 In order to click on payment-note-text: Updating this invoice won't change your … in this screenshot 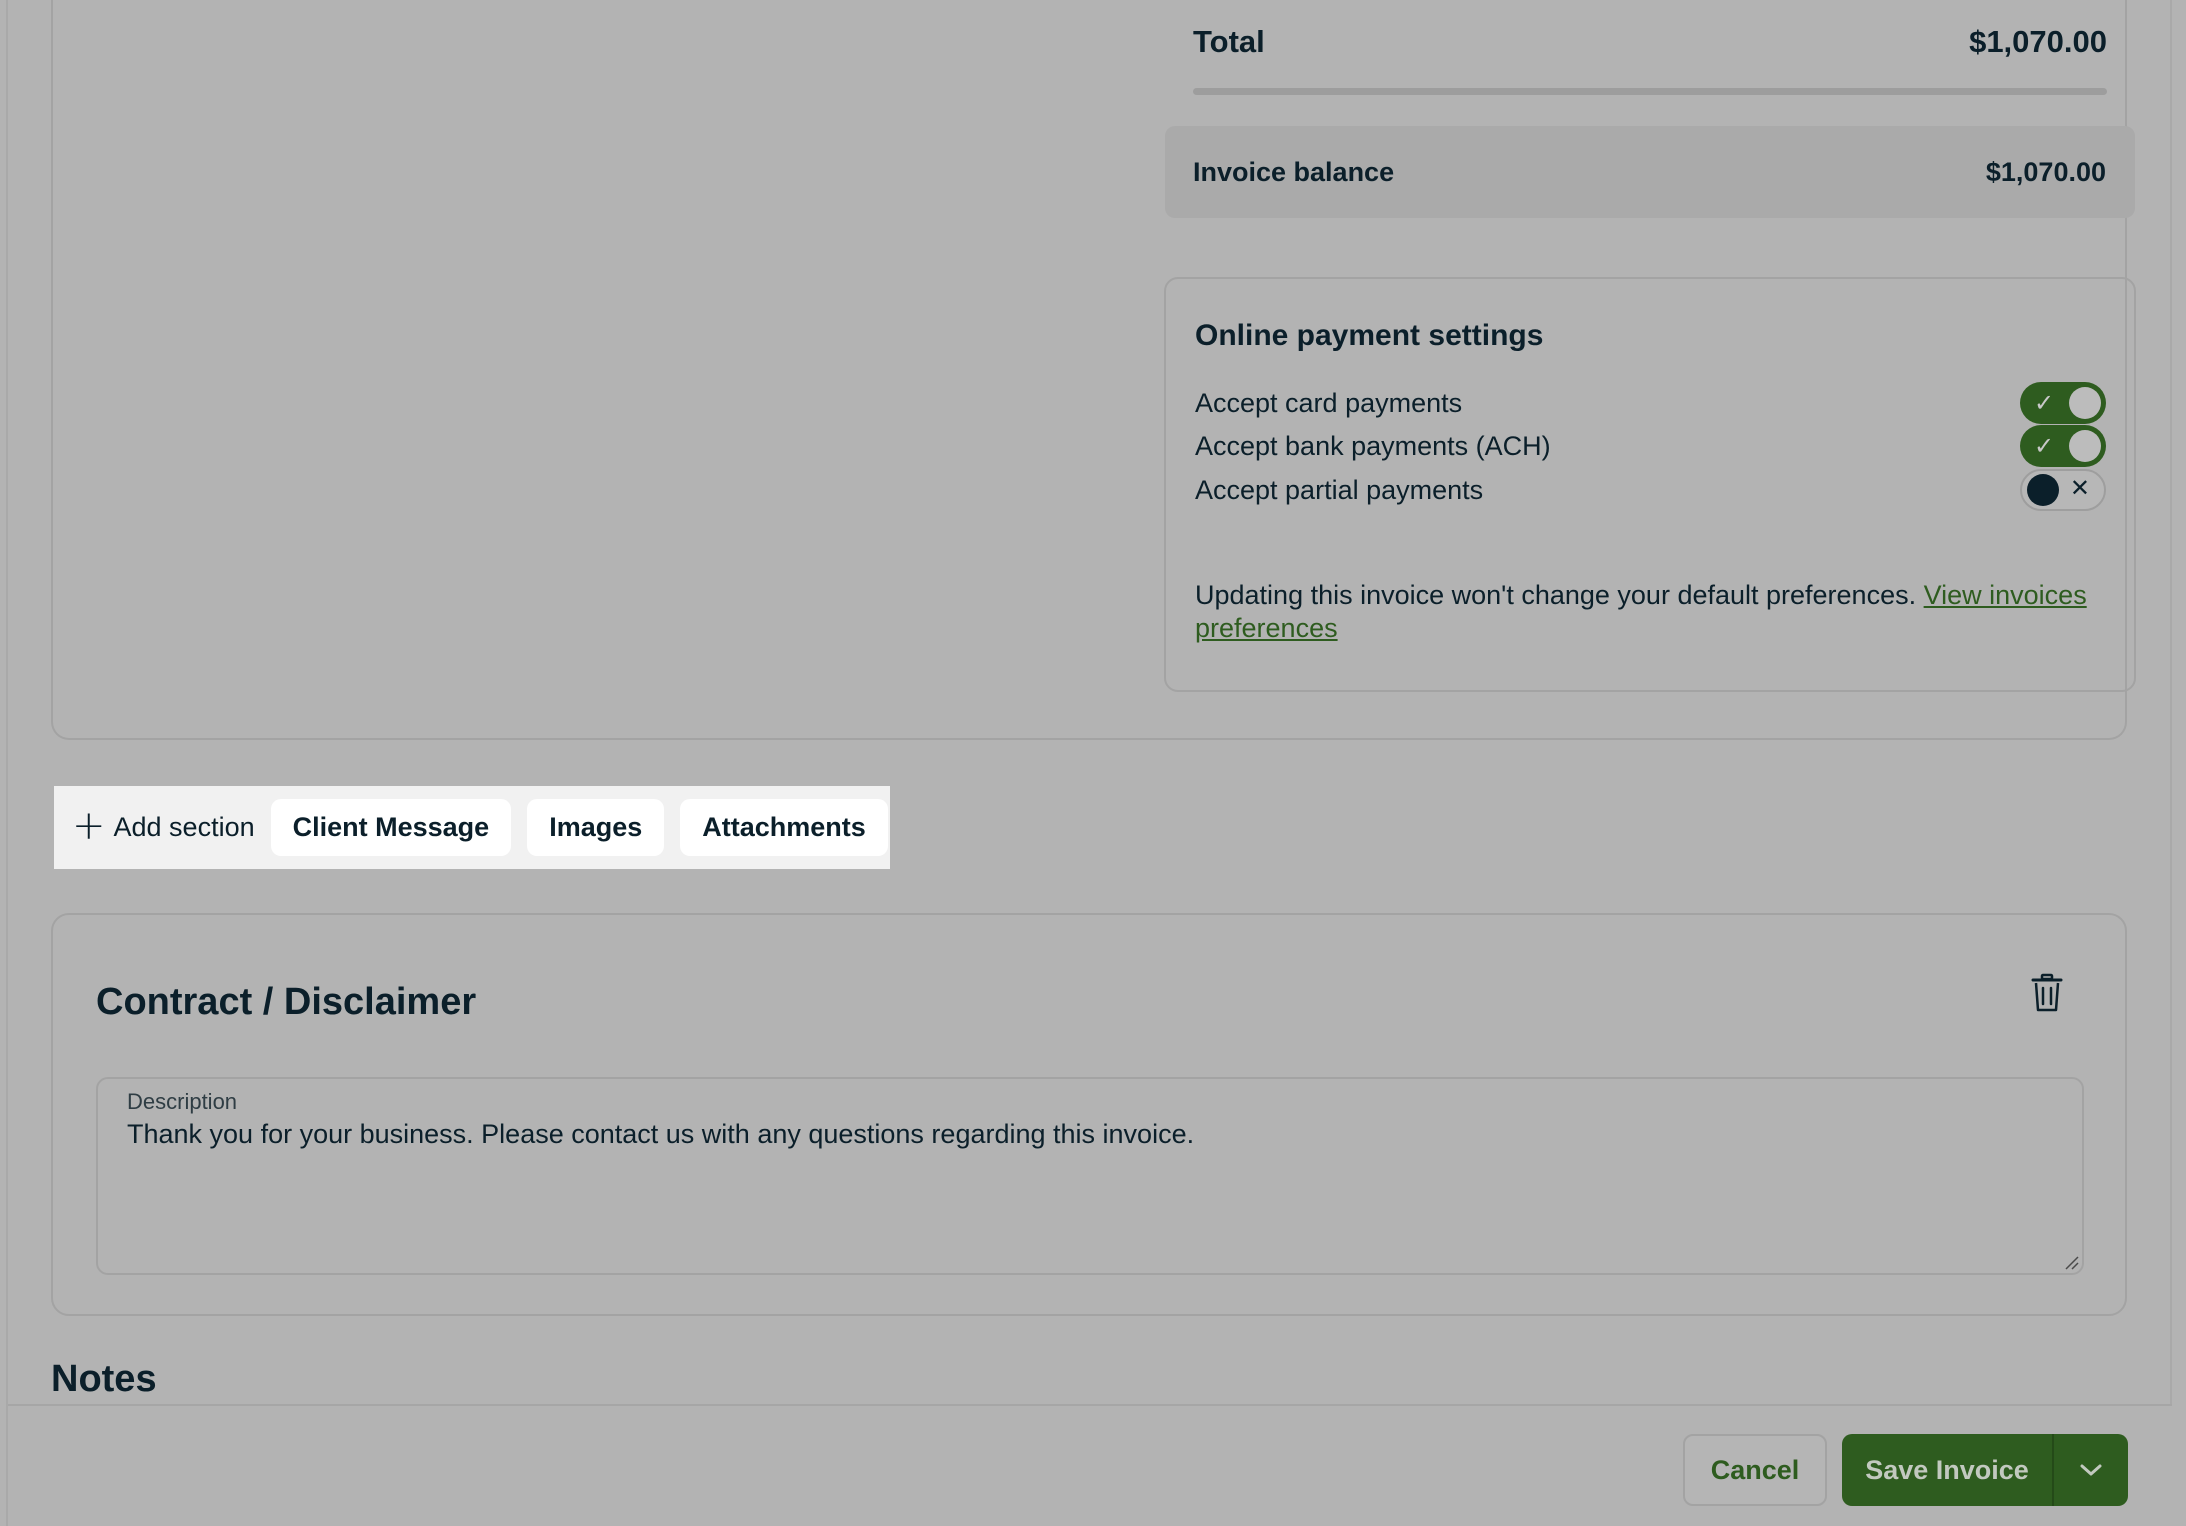, I will do `click(1556, 595)`.